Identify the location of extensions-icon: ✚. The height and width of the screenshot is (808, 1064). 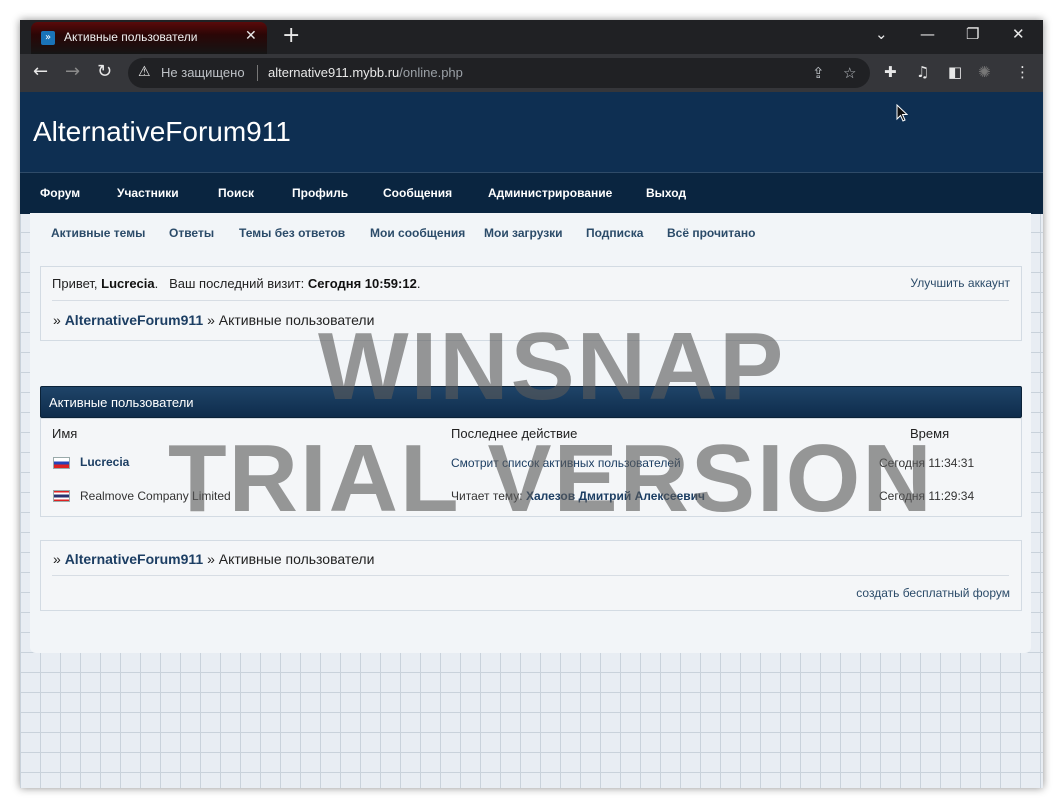
(890, 72).